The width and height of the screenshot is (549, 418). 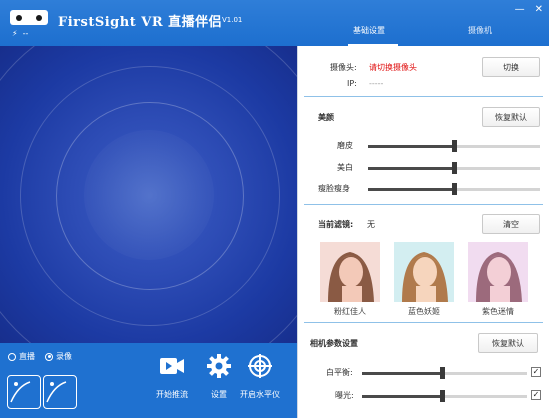 I want to click on filter-label: 当前滤镜:, so click(x=336, y=224).